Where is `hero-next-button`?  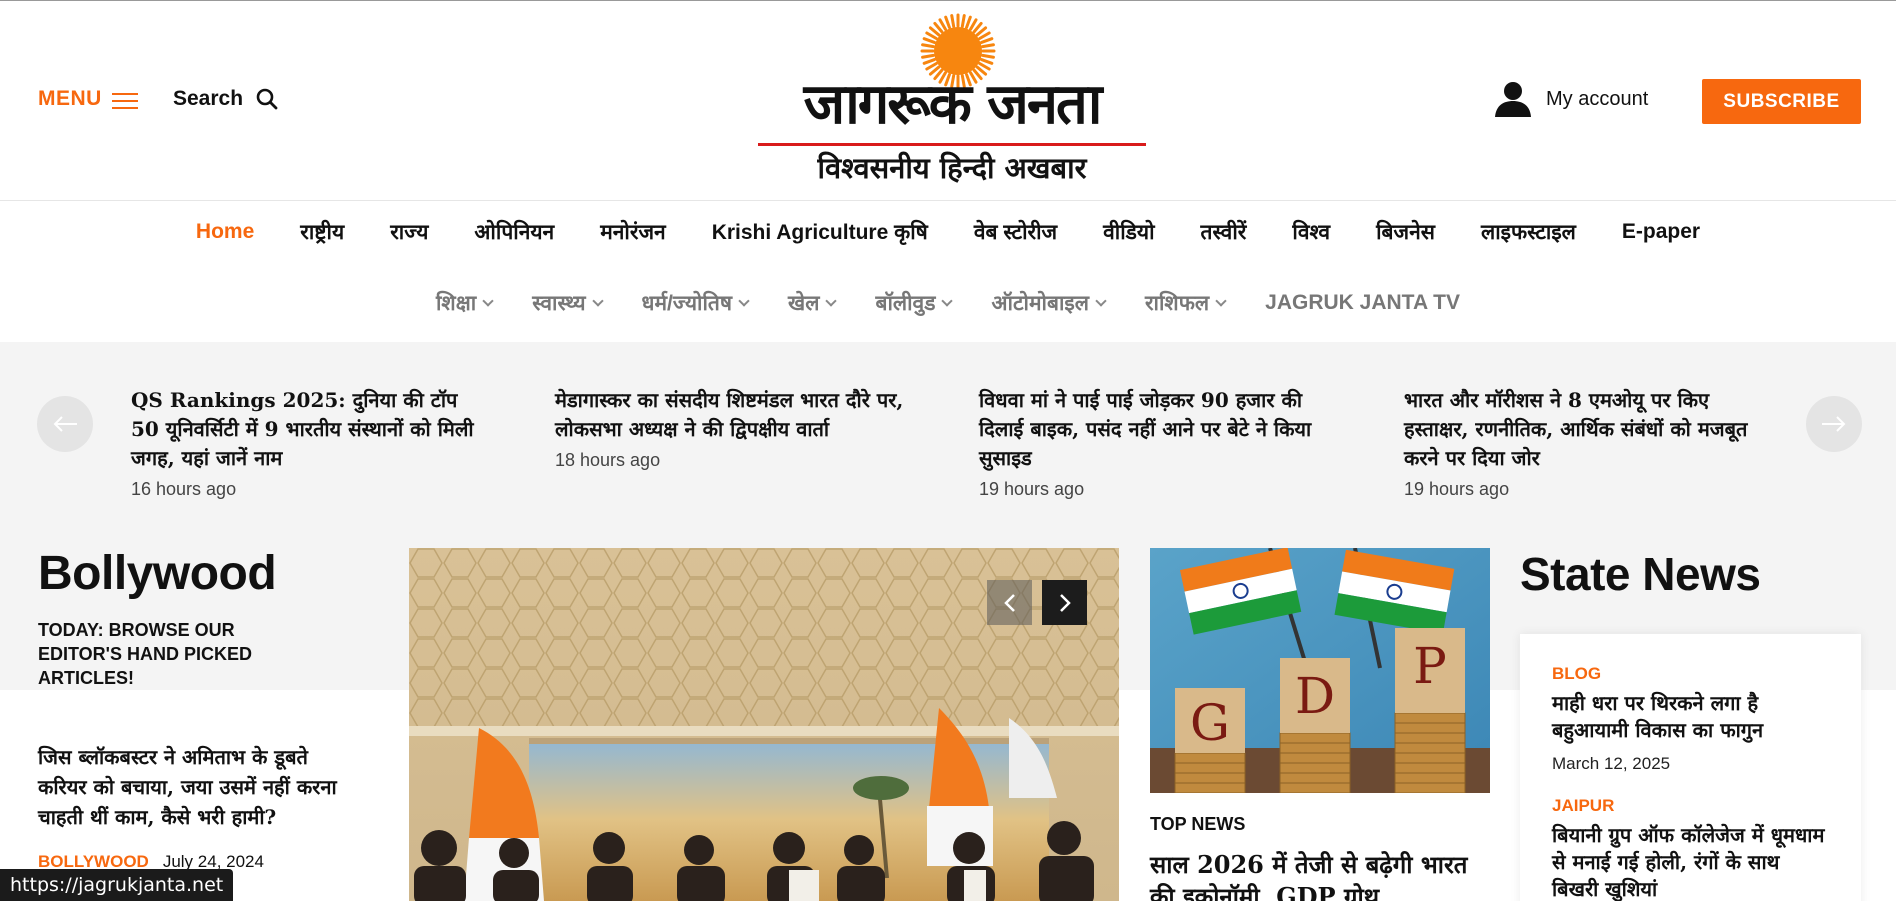
hero-next-button is located at coordinates (1064, 602).